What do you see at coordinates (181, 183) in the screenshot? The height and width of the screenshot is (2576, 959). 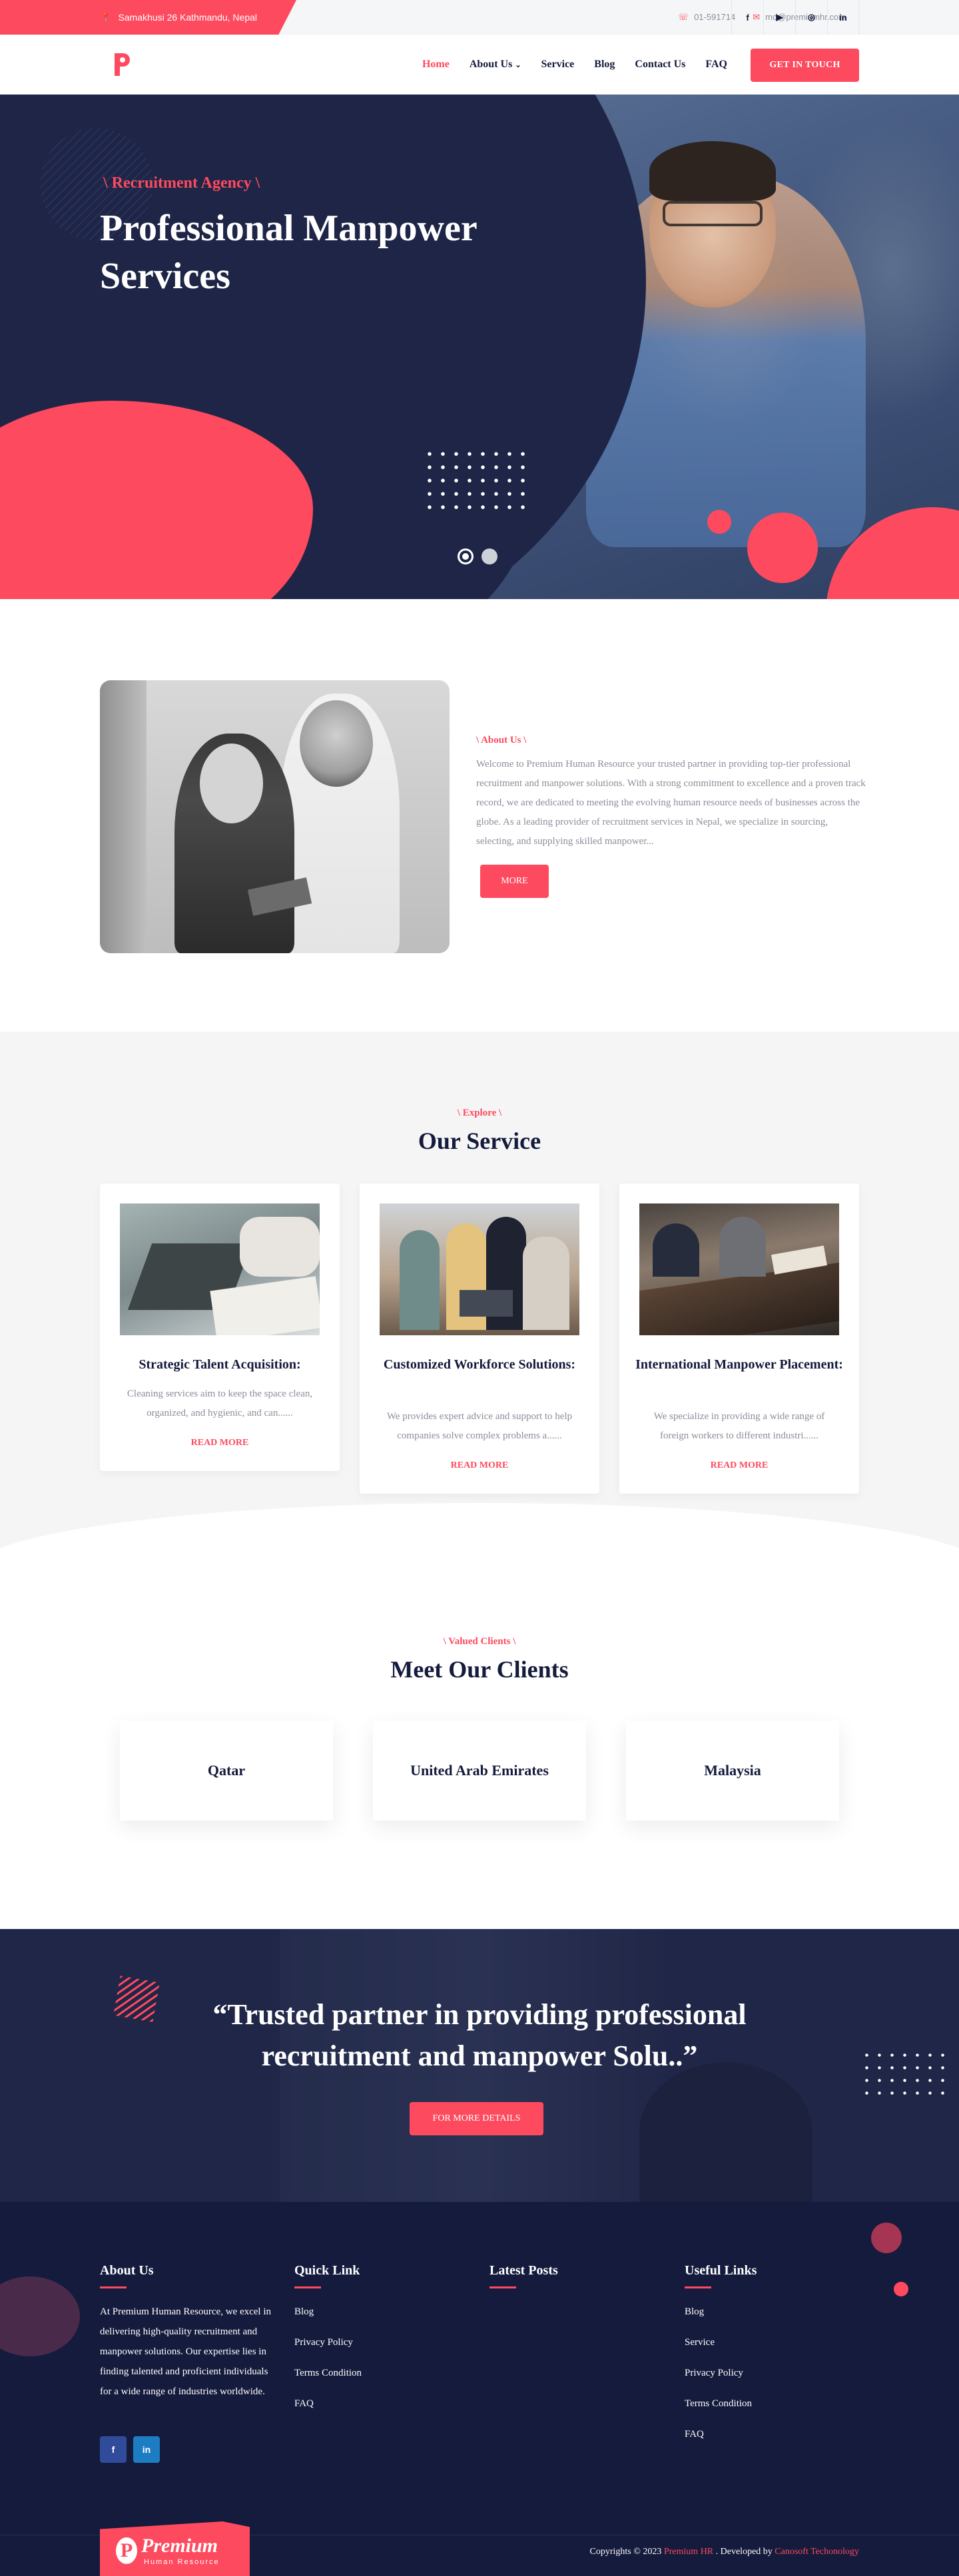 I see `hero-tag: \ Recruitment Agency \` at bounding box center [181, 183].